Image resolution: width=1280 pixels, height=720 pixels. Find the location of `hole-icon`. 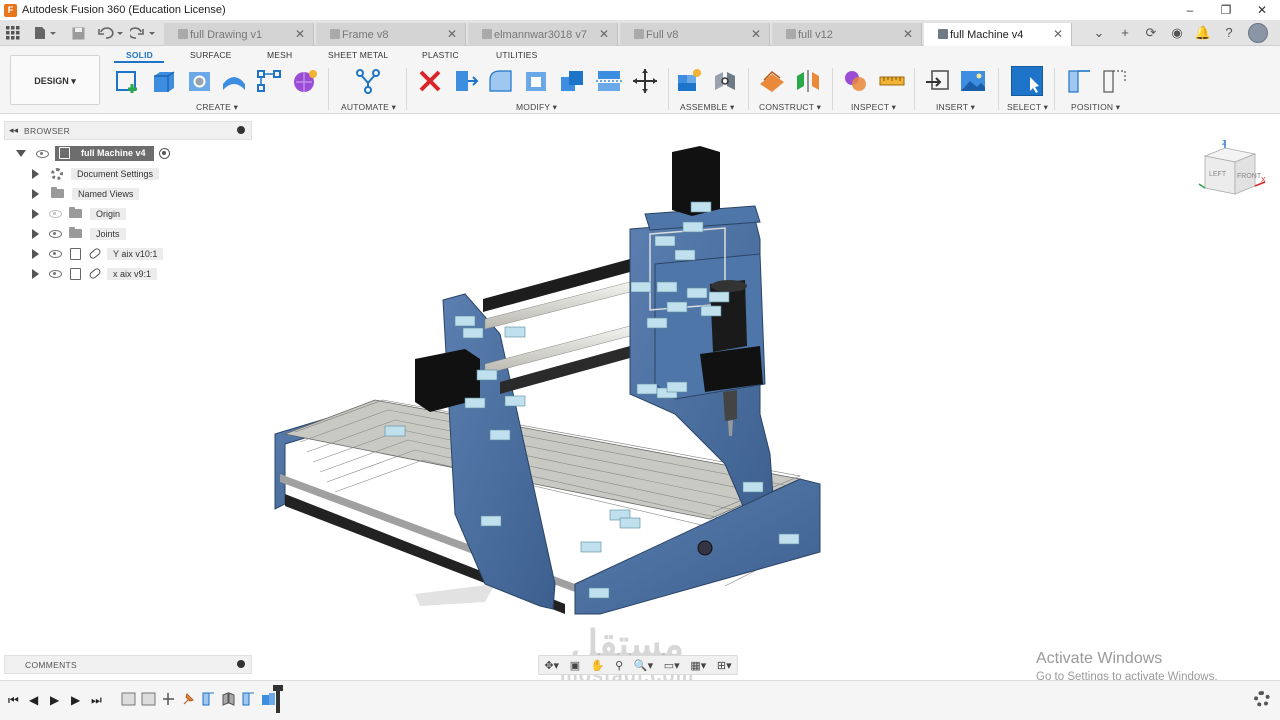

hole-icon is located at coordinates (200, 81).